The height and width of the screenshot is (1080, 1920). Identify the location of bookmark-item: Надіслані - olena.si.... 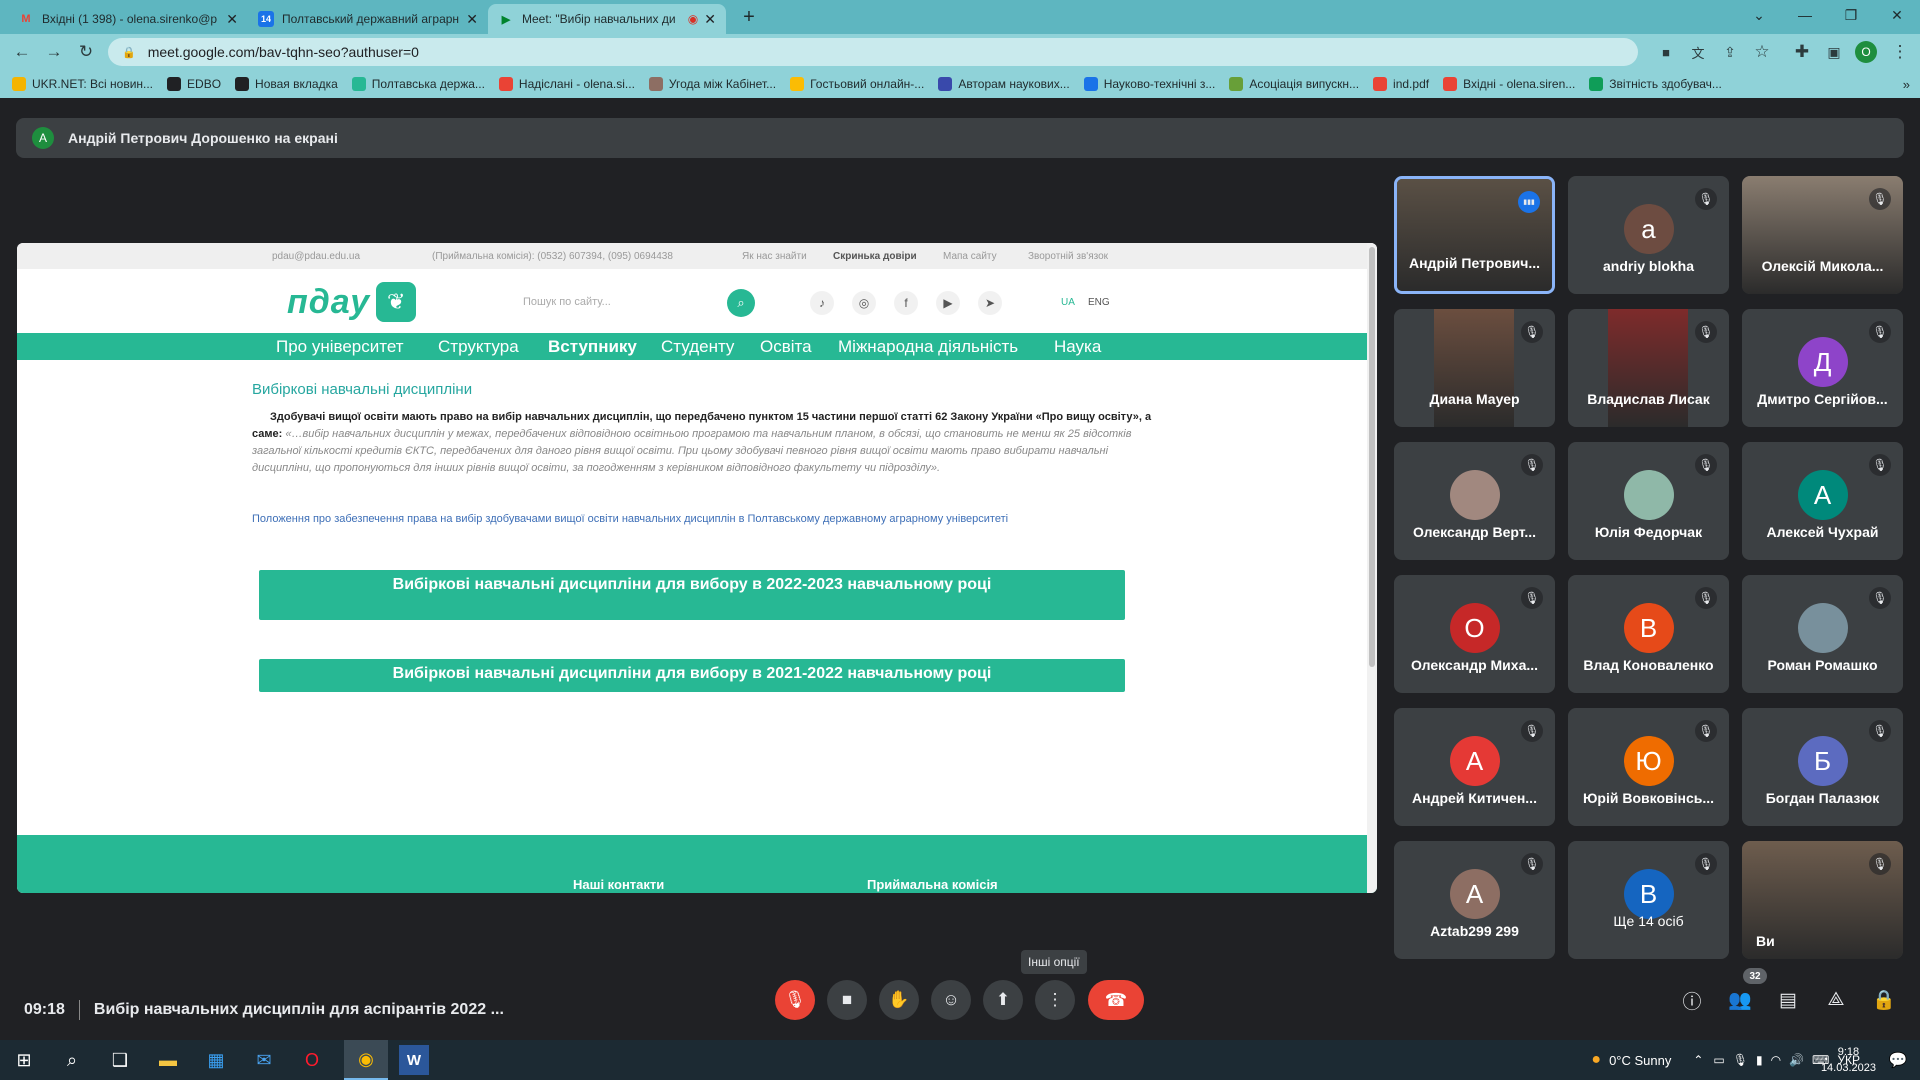
(566, 84).